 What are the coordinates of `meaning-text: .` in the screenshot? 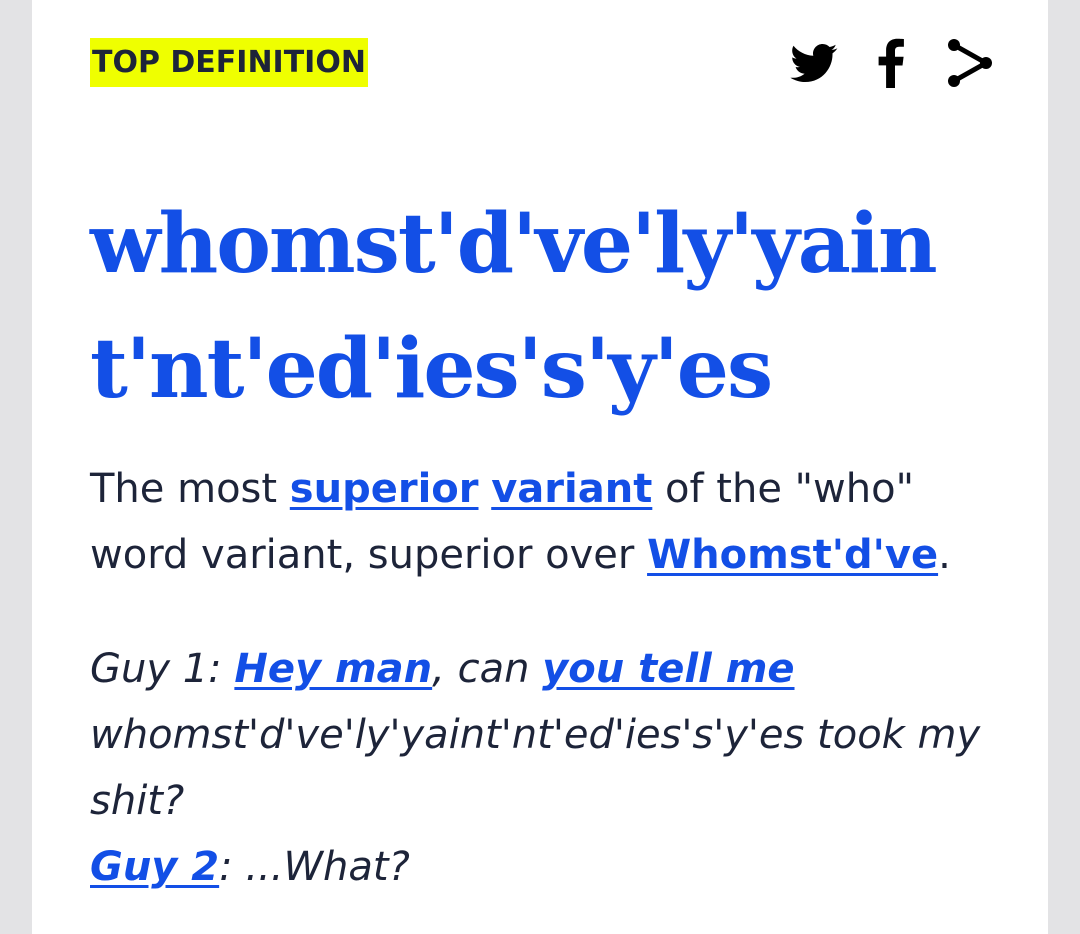 It's located at (944, 555).